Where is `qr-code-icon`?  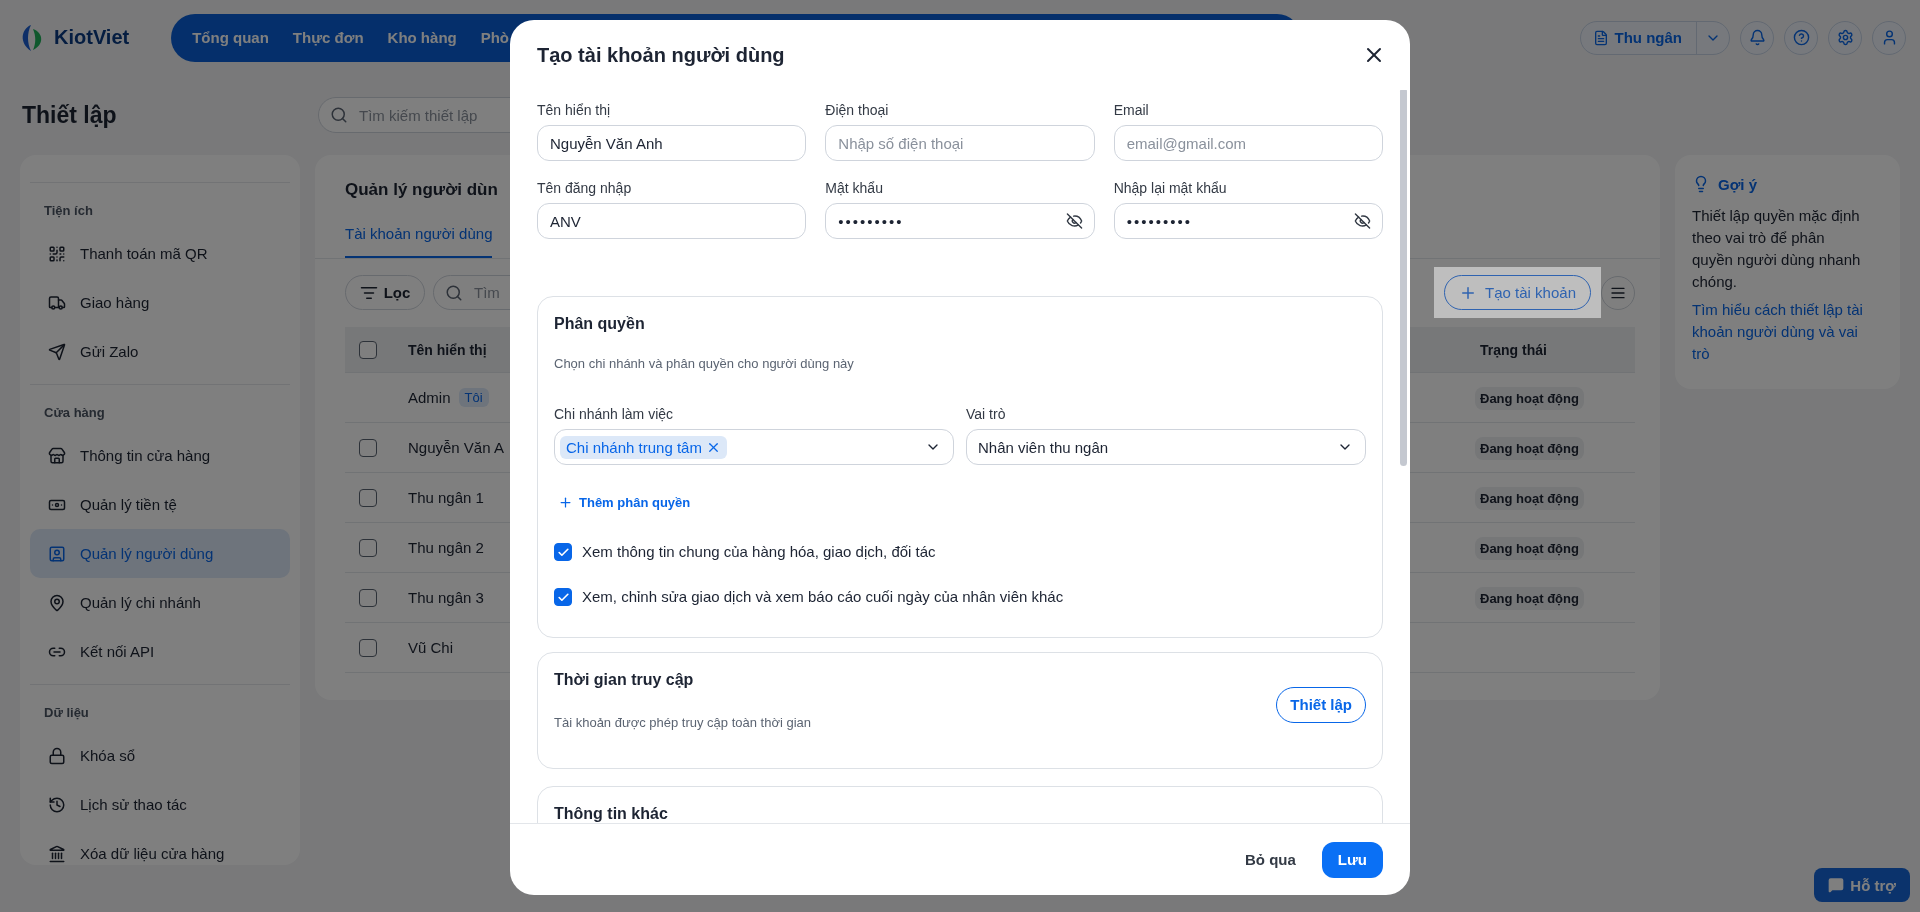 qr-code-icon is located at coordinates (57, 253).